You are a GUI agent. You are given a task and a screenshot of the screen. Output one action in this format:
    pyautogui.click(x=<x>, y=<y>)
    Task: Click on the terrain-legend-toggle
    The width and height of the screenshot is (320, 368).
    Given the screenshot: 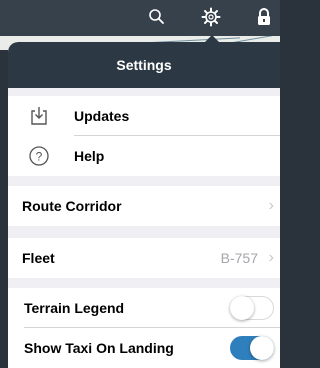 What is the action you would take?
    pyautogui.click(x=251, y=307)
    